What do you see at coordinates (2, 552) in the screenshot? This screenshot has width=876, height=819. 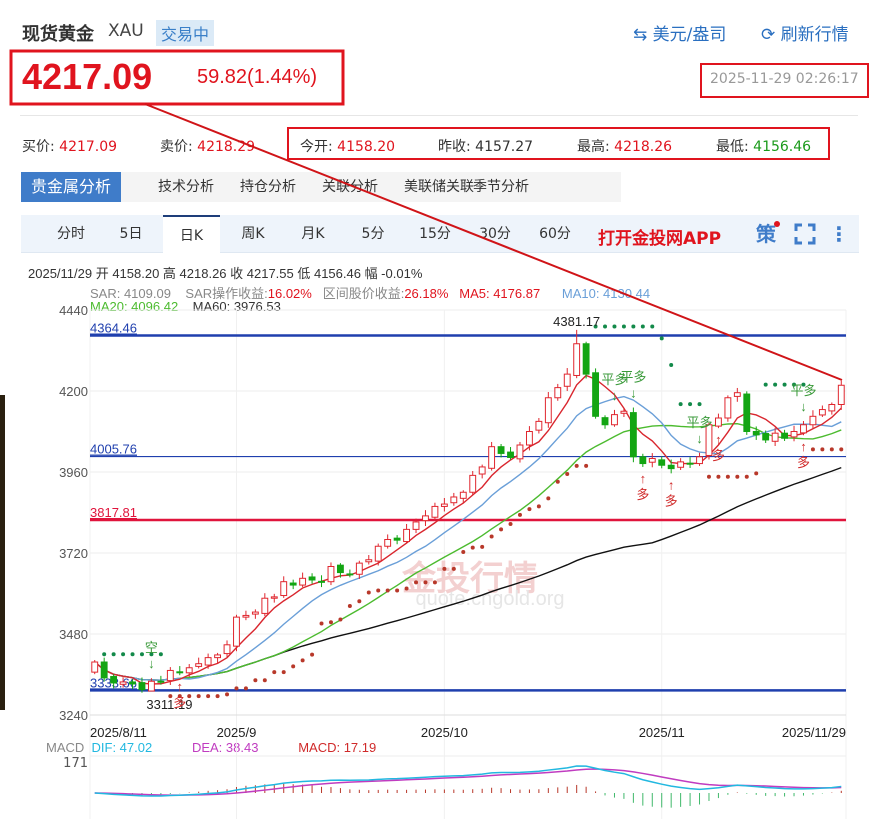 I see `side-image-strip` at bounding box center [2, 552].